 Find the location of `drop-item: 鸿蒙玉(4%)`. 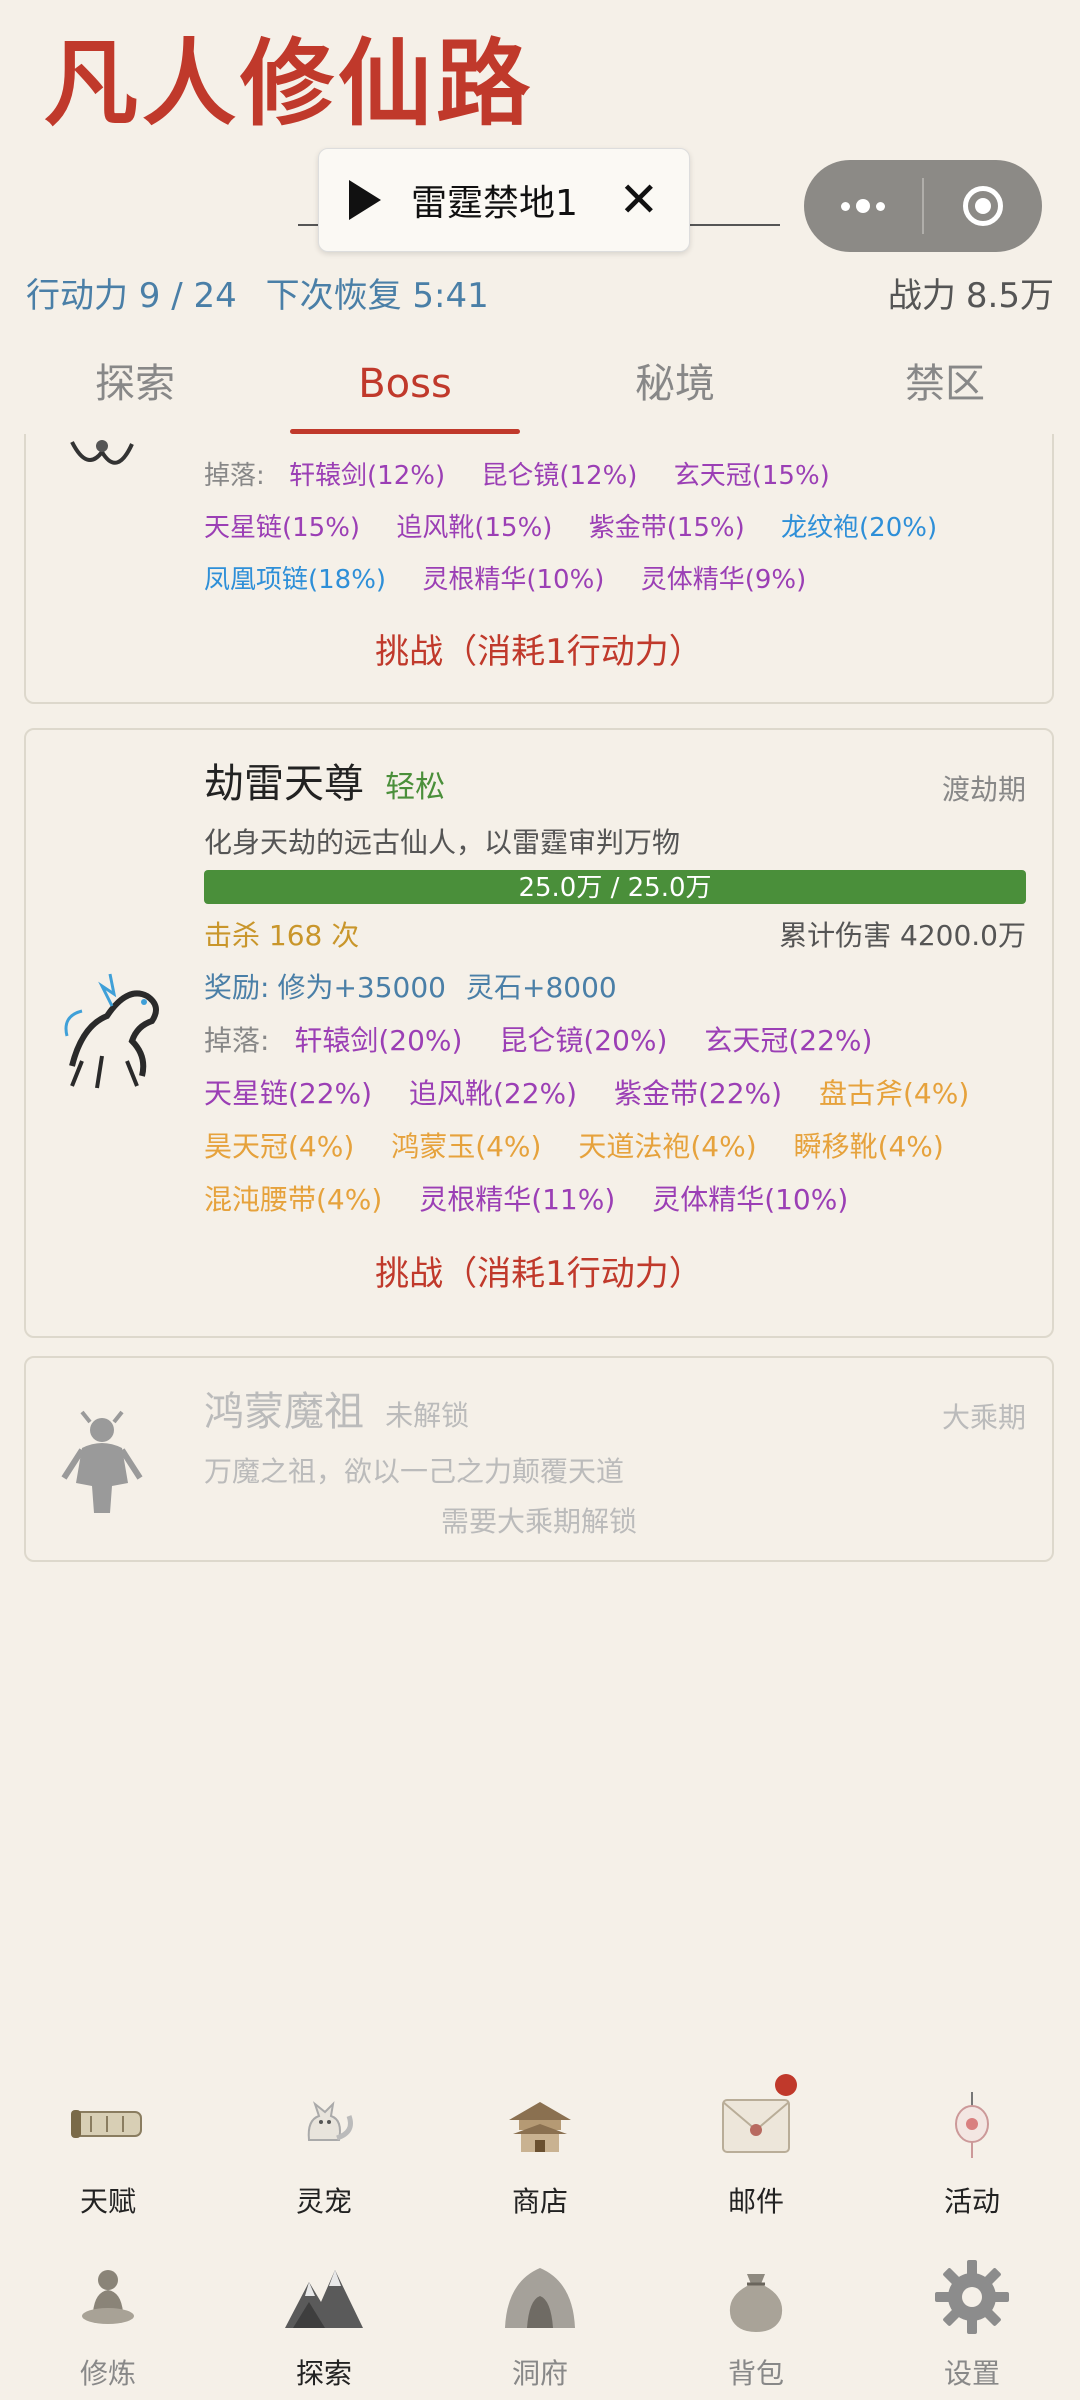

drop-item: 鸿蒙玉(4%) is located at coordinates (466, 1146).